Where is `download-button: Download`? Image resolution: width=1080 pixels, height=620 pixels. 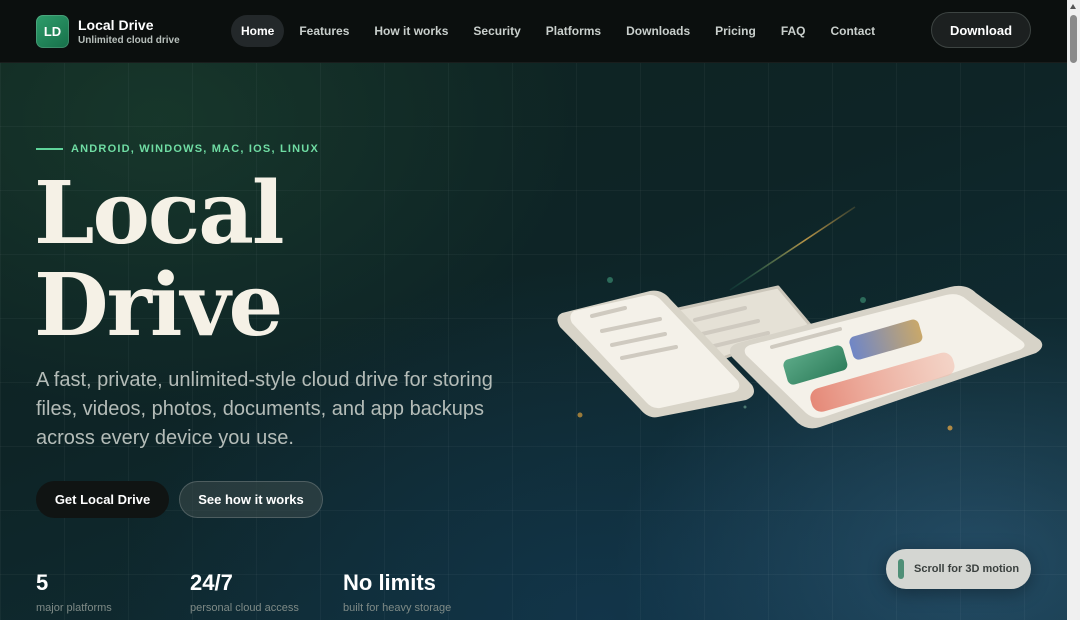
download-button: Download is located at coordinates (981, 30).